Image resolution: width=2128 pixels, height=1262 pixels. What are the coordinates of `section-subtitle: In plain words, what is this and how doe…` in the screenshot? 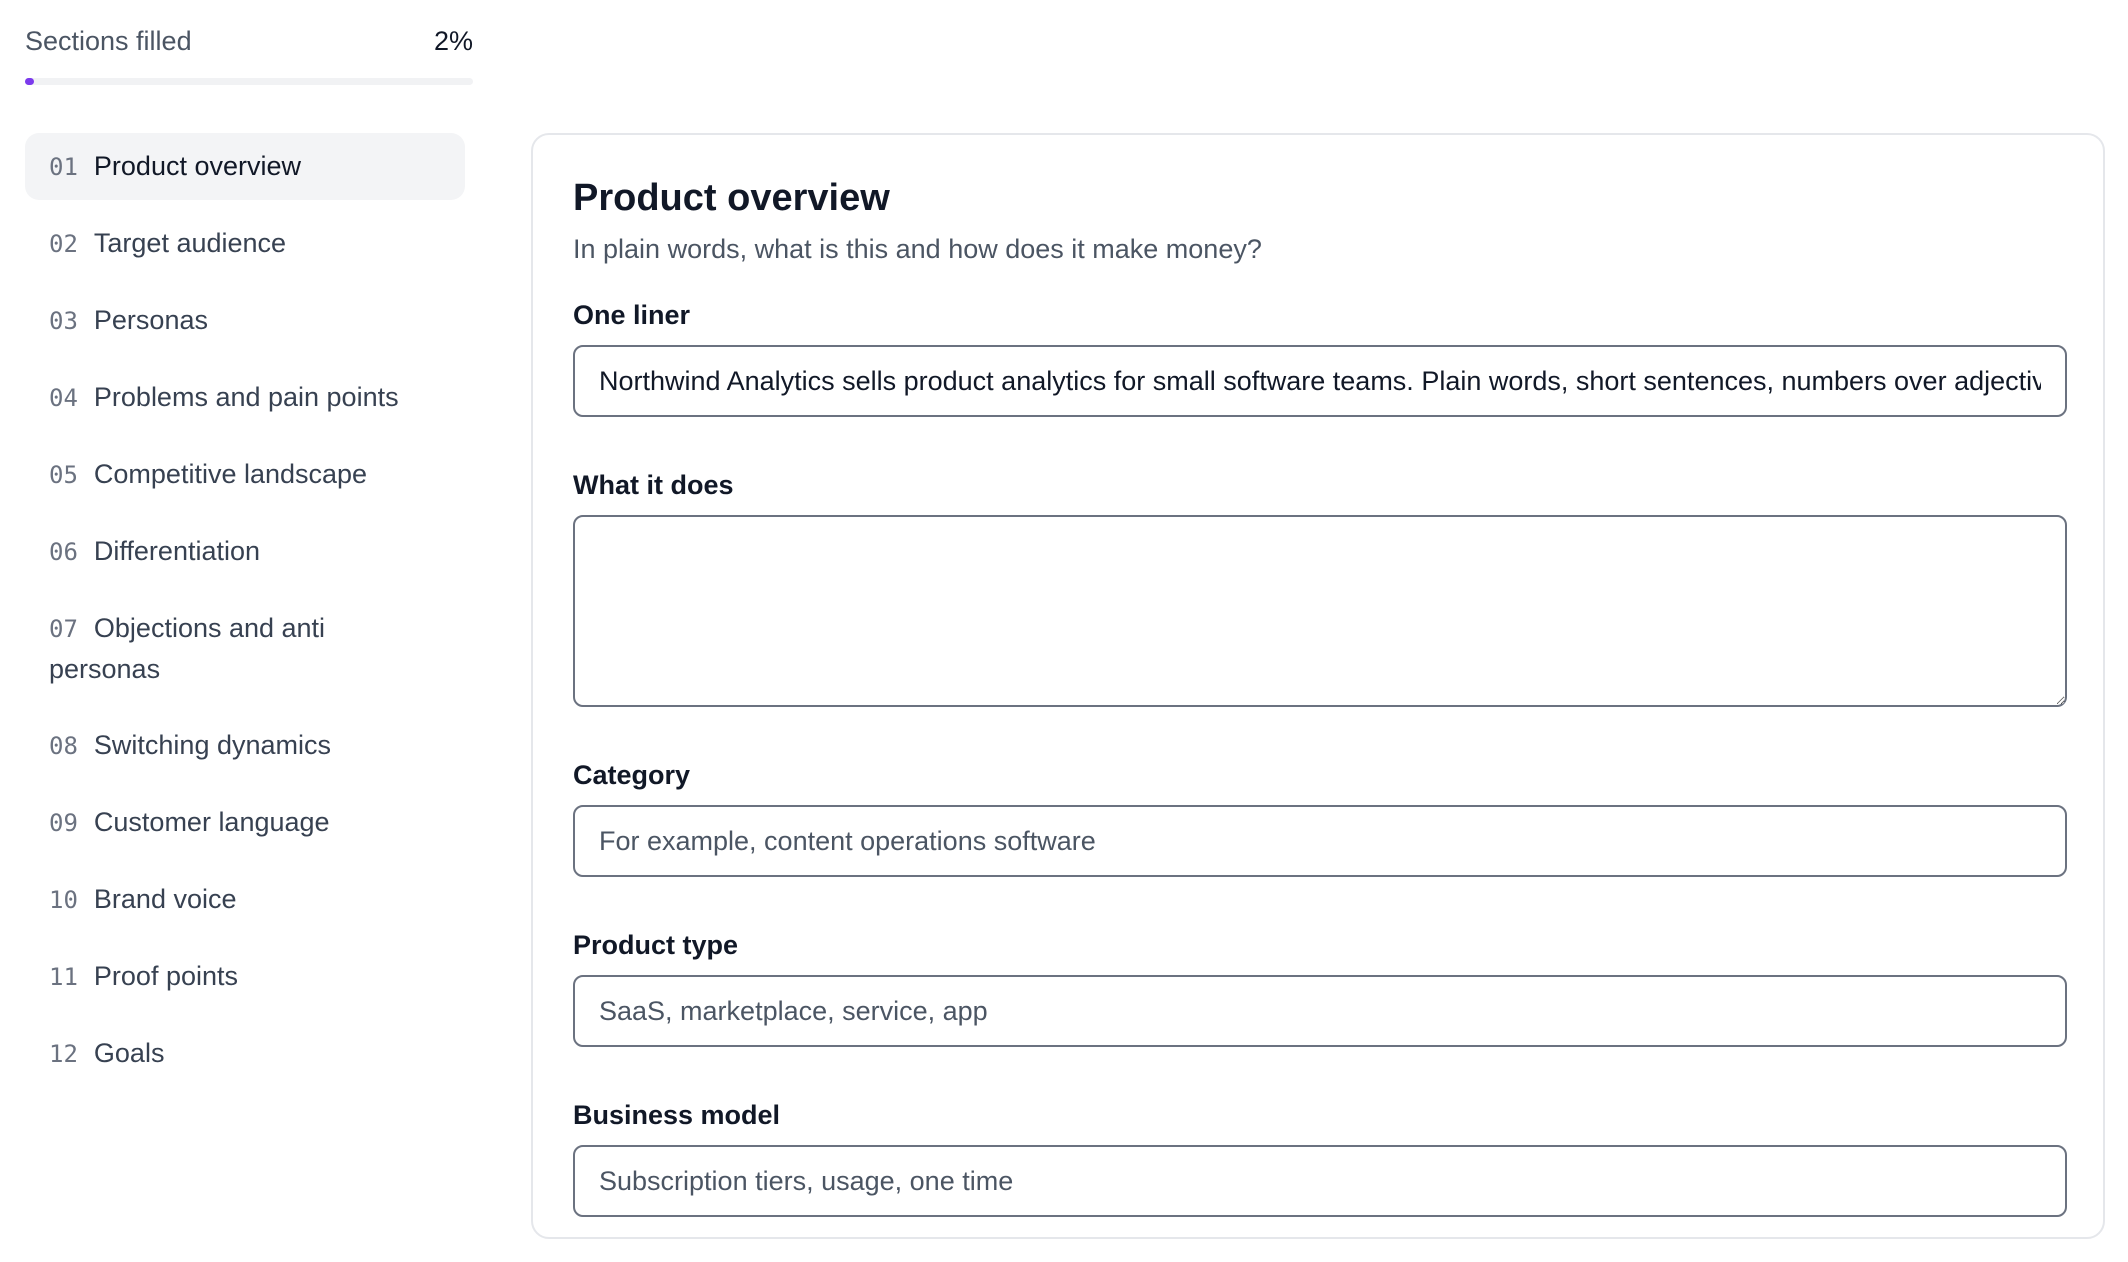 It's located at (917, 249).